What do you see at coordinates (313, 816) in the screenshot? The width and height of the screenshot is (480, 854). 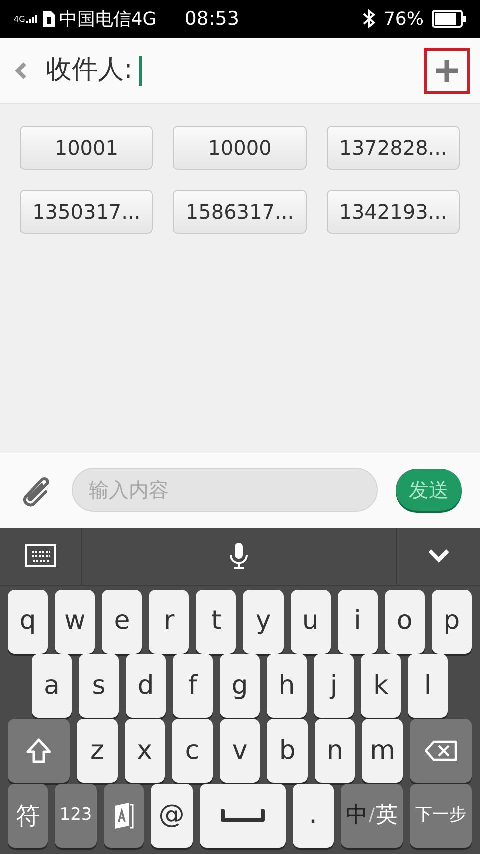 I see `key: .` at bounding box center [313, 816].